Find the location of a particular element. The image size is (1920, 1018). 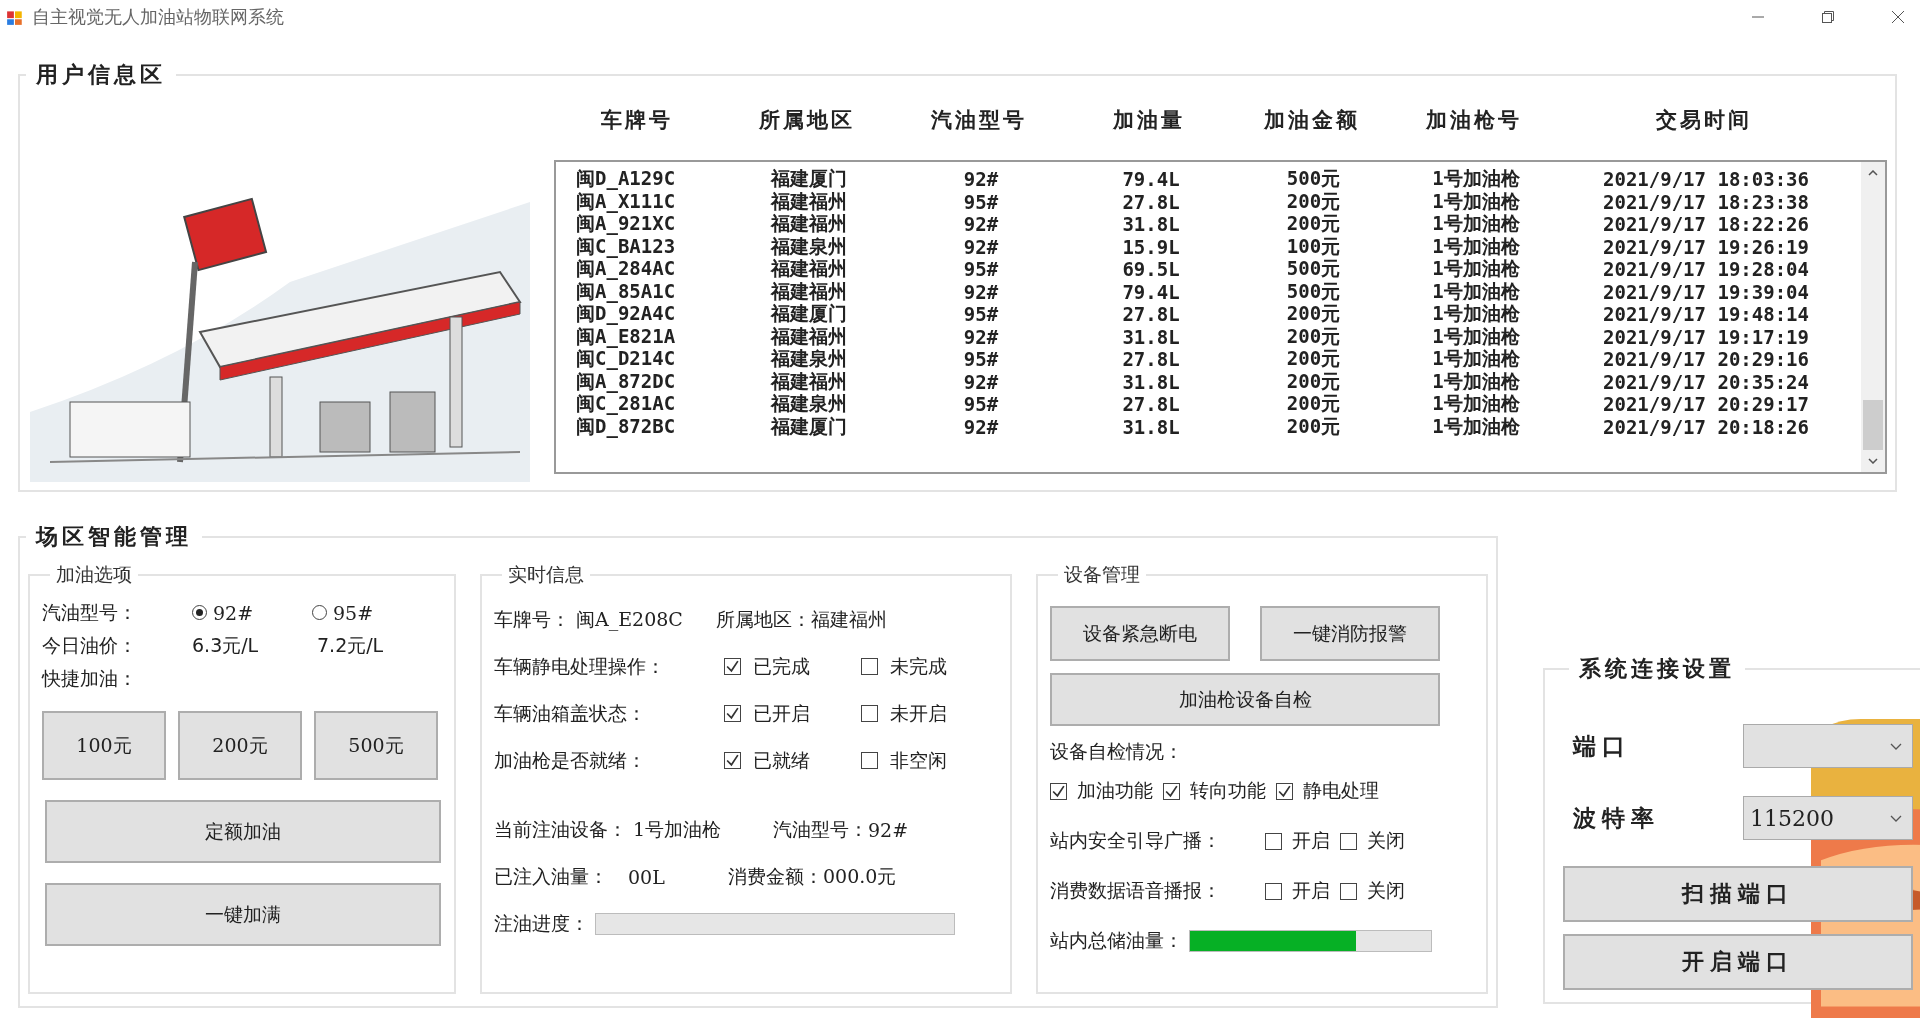

fuel-type-radio: 92# is located at coordinates (252, 612).